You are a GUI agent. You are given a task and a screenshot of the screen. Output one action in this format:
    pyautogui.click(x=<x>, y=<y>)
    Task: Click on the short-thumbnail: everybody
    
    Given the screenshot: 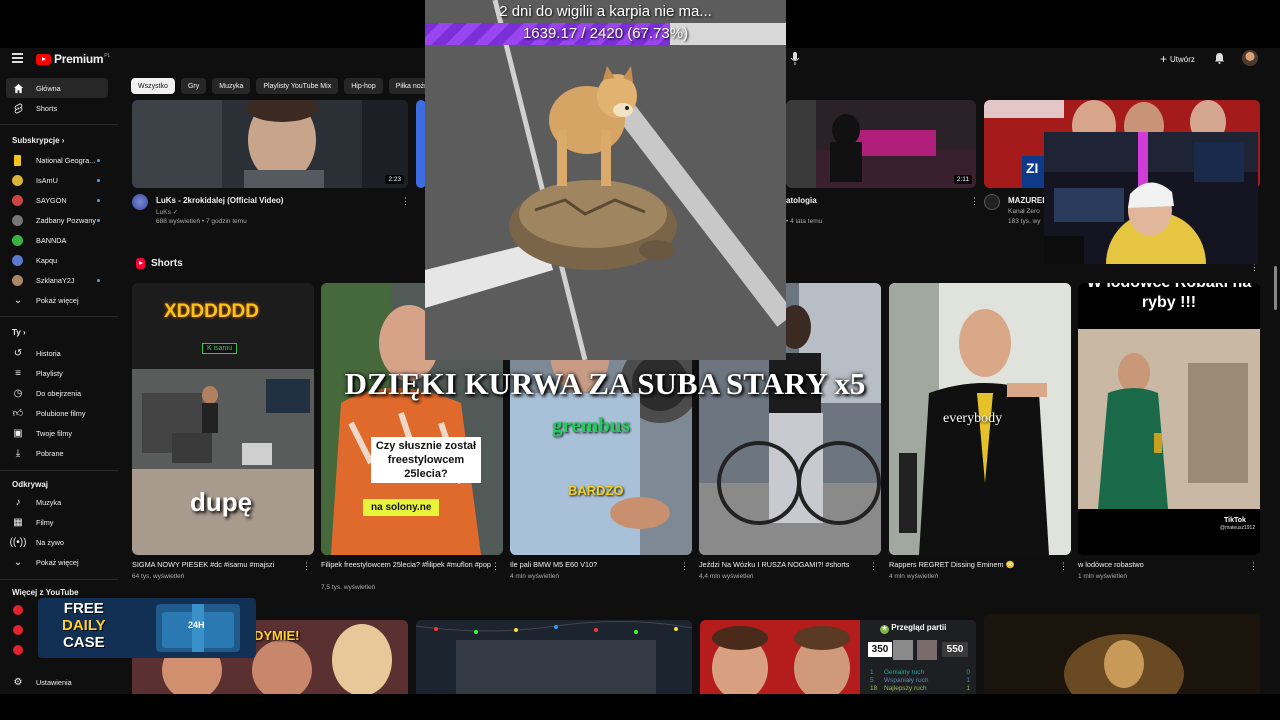 What is the action you would take?
    pyautogui.click(x=980, y=419)
    